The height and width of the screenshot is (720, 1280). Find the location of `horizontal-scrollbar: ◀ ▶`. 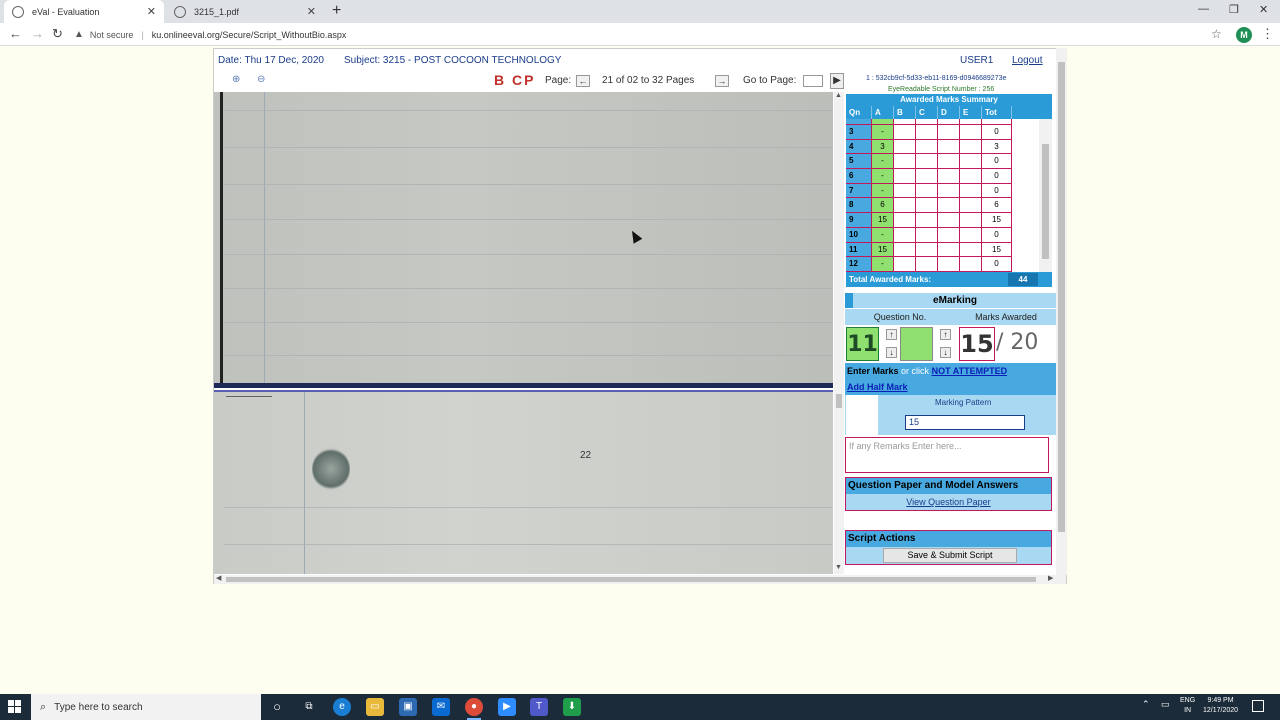

horizontal-scrollbar: ◀ ▶ is located at coordinates (640, 579).